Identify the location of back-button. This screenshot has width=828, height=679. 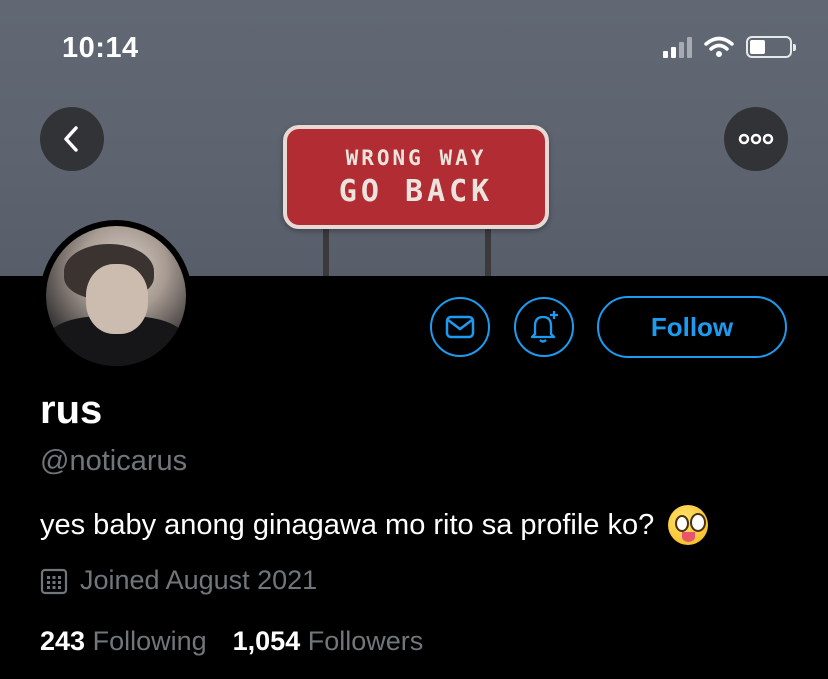
(72, 139).